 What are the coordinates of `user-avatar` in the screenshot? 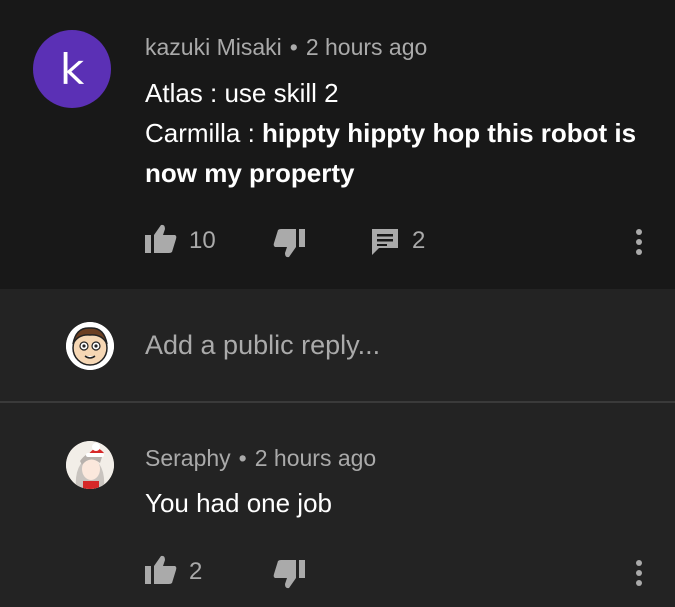 It's located at (90, 346).